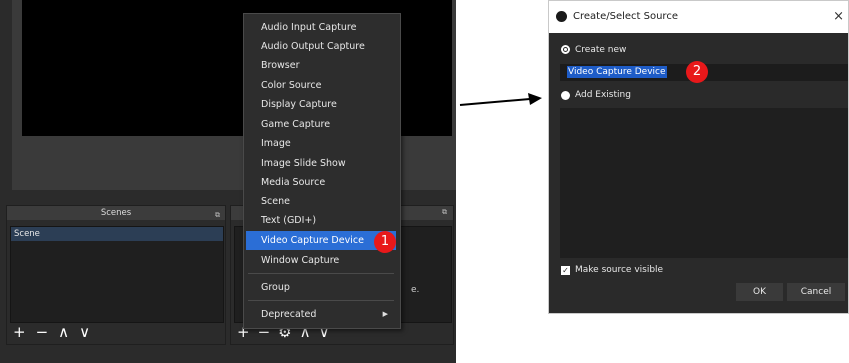 Image resolution: width=849 pixels, height=363 pixels. What do you see at coordinates (117, 234) in the screenshot?
I see `scene-list-item: Scene` at bounding box center [117, 234].